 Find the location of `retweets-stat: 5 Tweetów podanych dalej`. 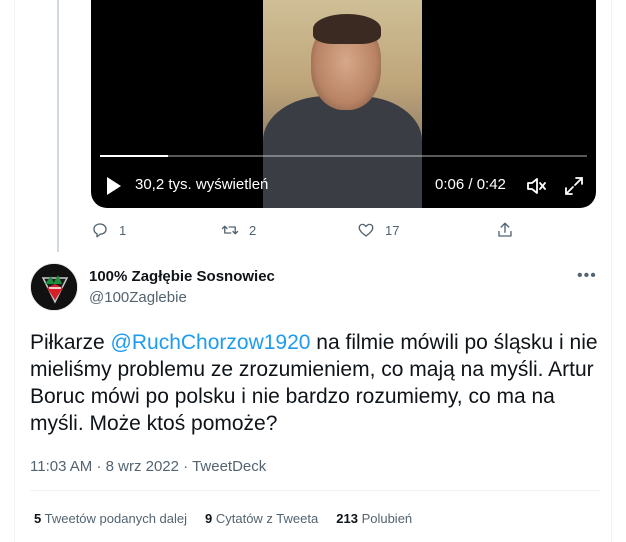

retweets-stat: 5 Tweetów podanych dalej is located at coordinates (110, 518).